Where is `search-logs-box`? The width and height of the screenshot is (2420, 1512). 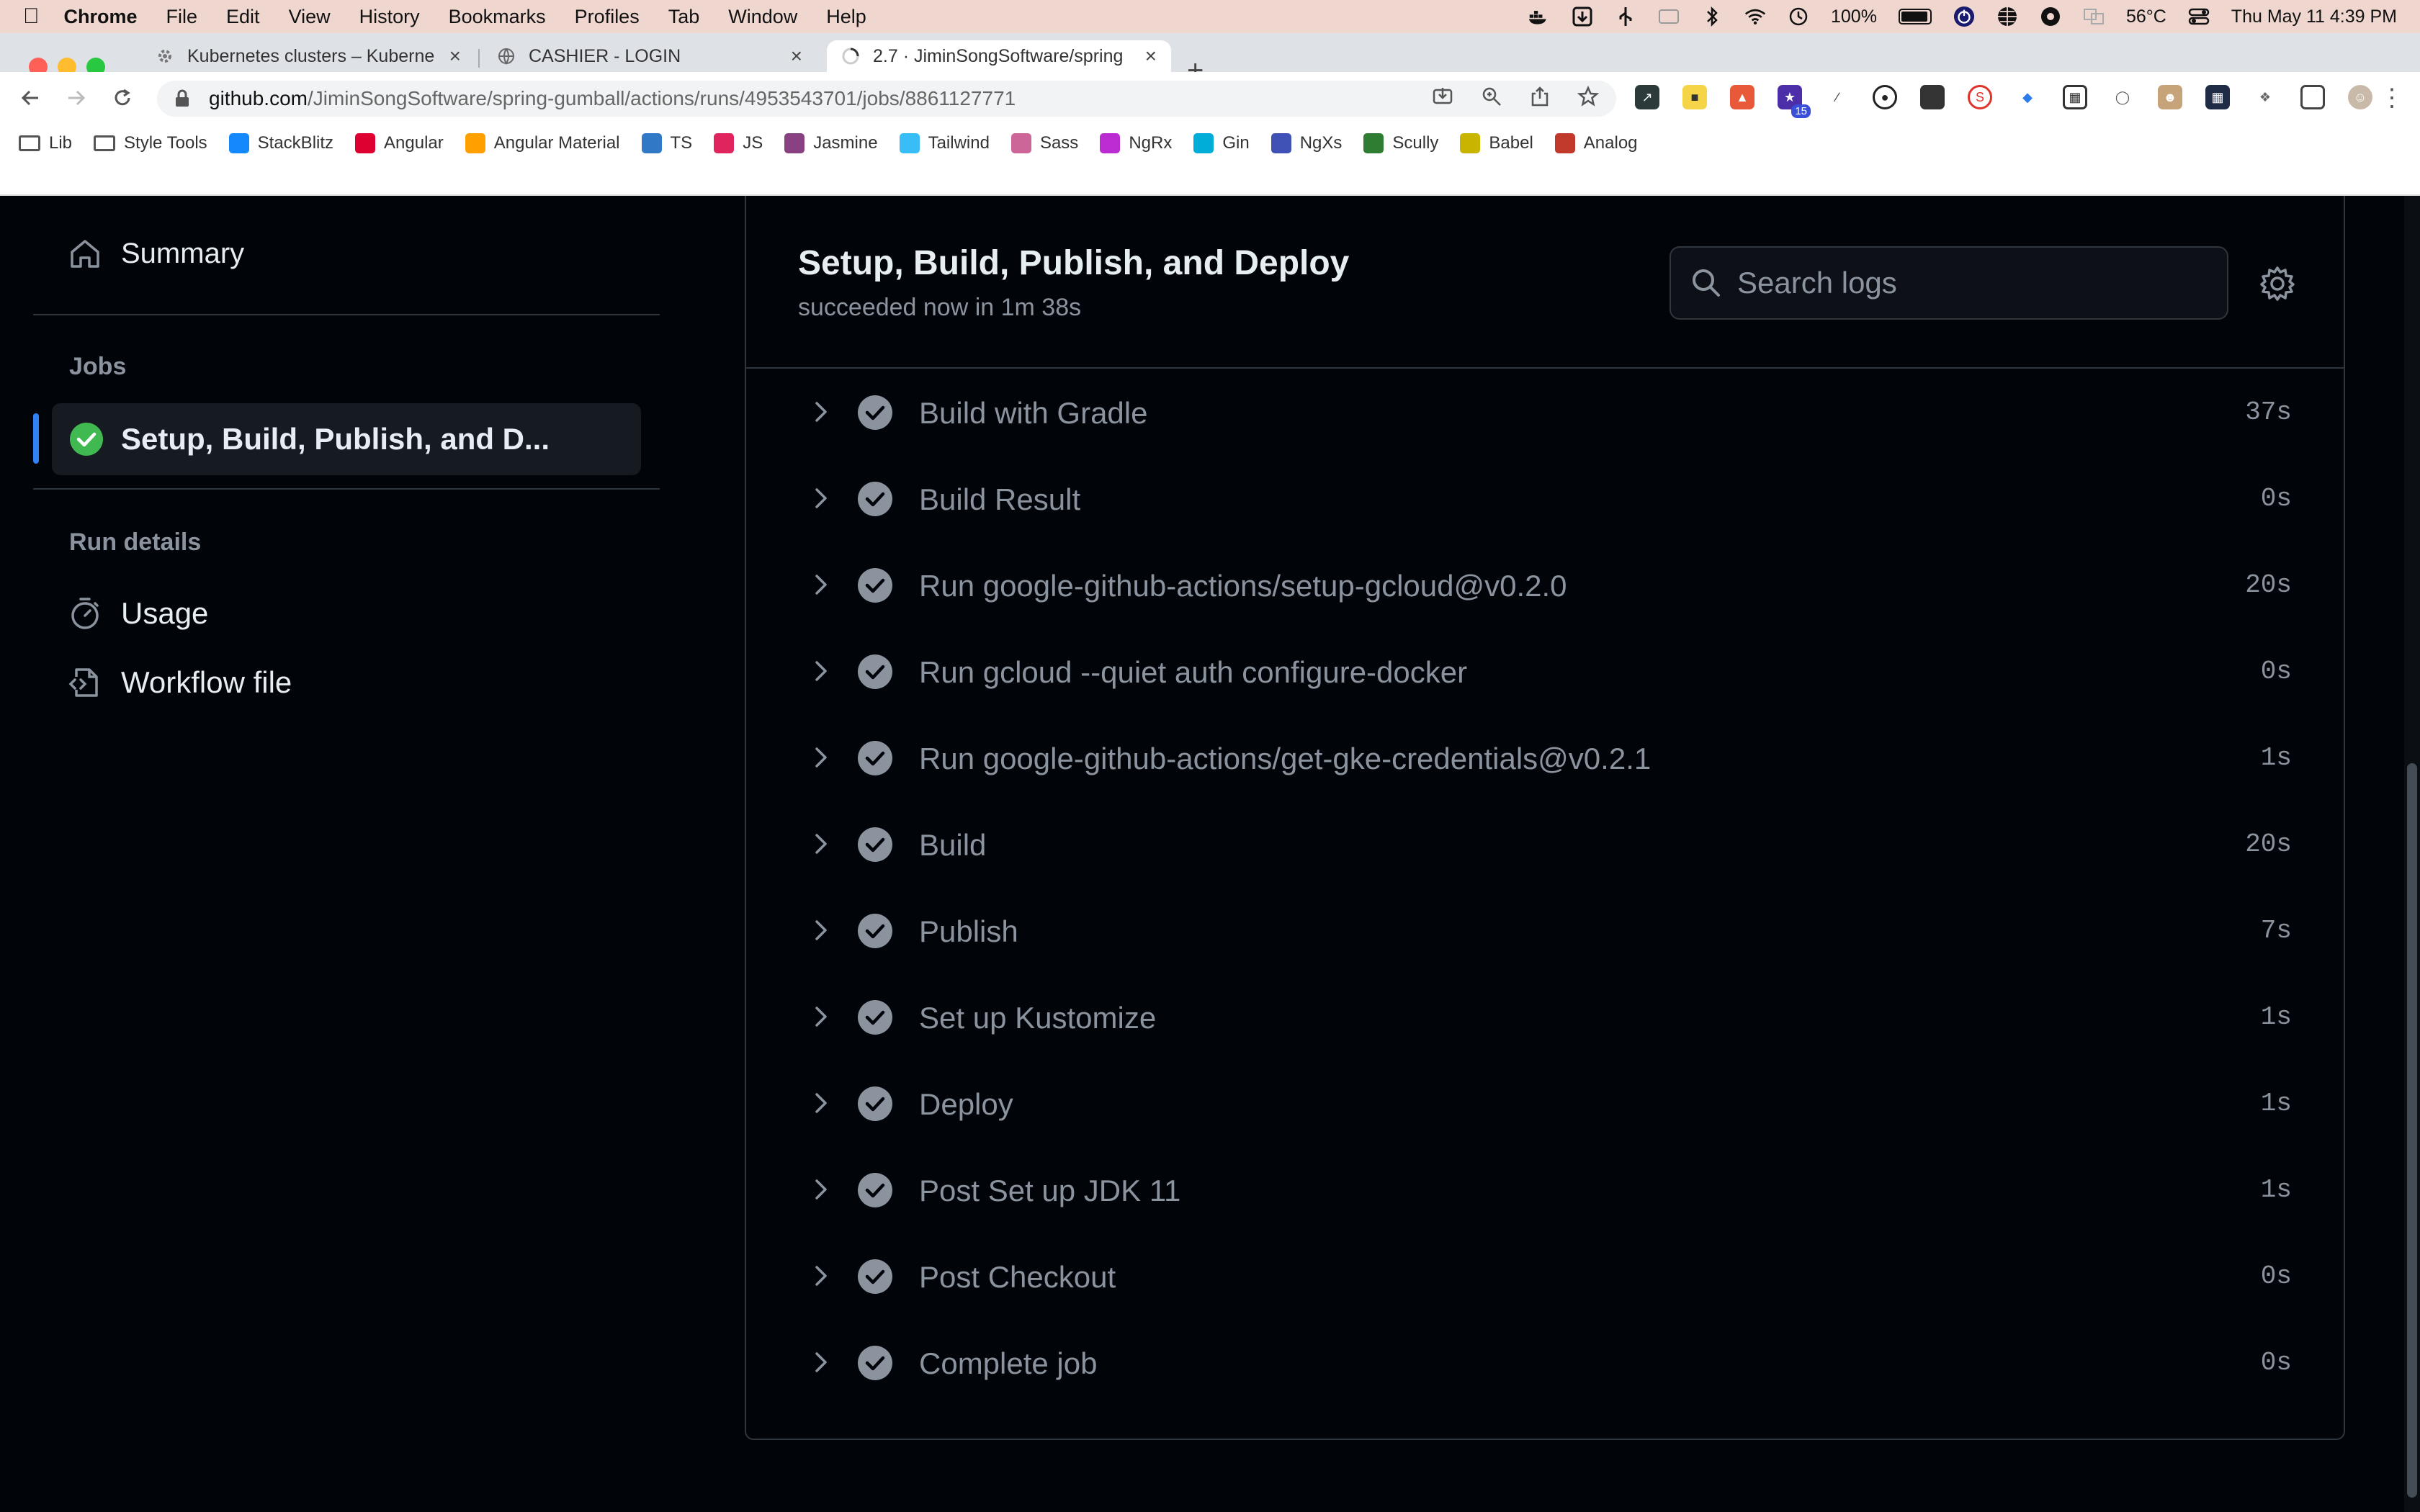
search-logs-box is located at coordinates (1949, 283).